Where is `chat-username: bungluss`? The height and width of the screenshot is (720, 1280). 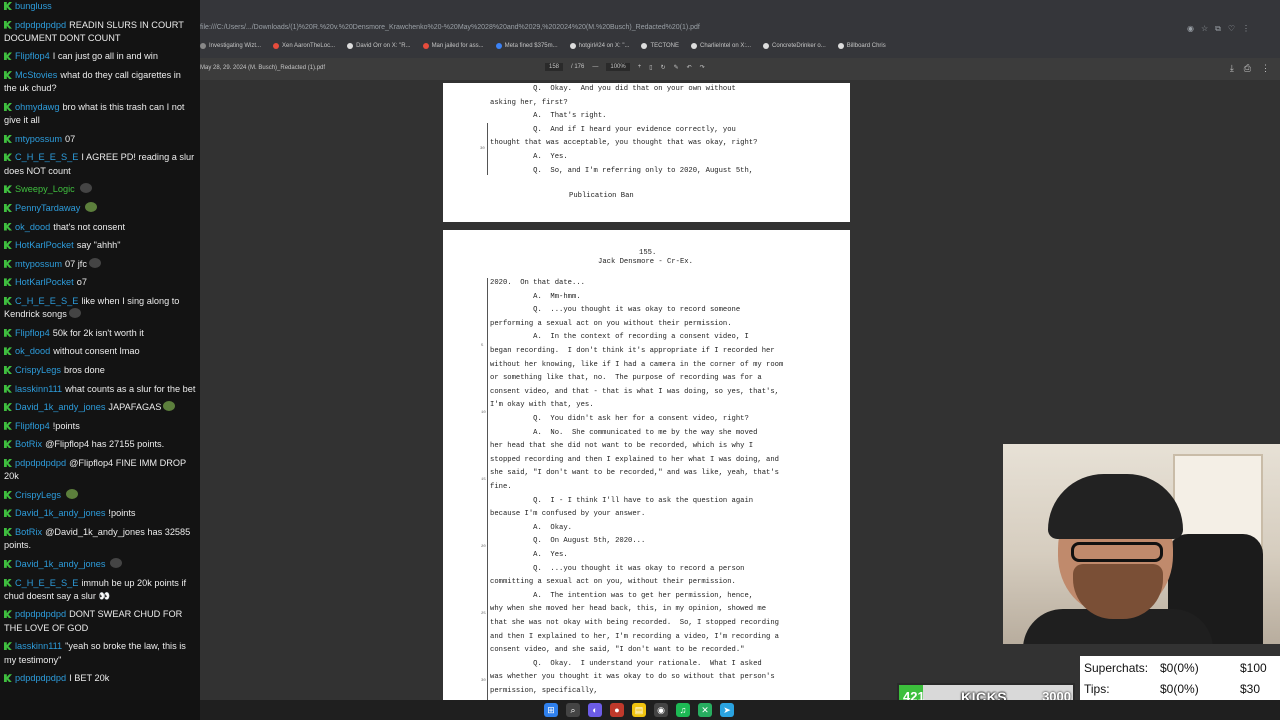 chat-username: bungluss is located at coordinates (33, 6).